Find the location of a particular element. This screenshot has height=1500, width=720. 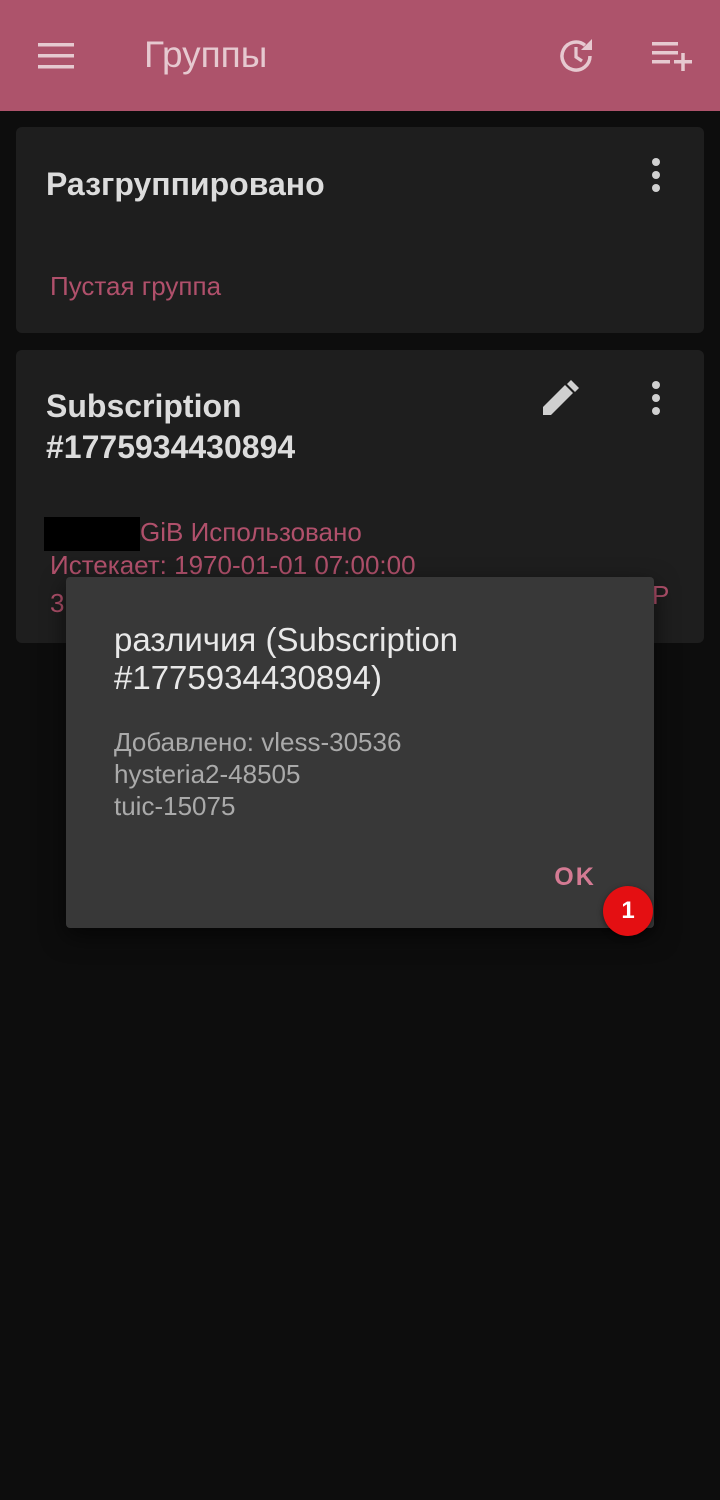

group-card-ungrouped: Разгруппировано Пустая группа is located at coordinates (360, 230).